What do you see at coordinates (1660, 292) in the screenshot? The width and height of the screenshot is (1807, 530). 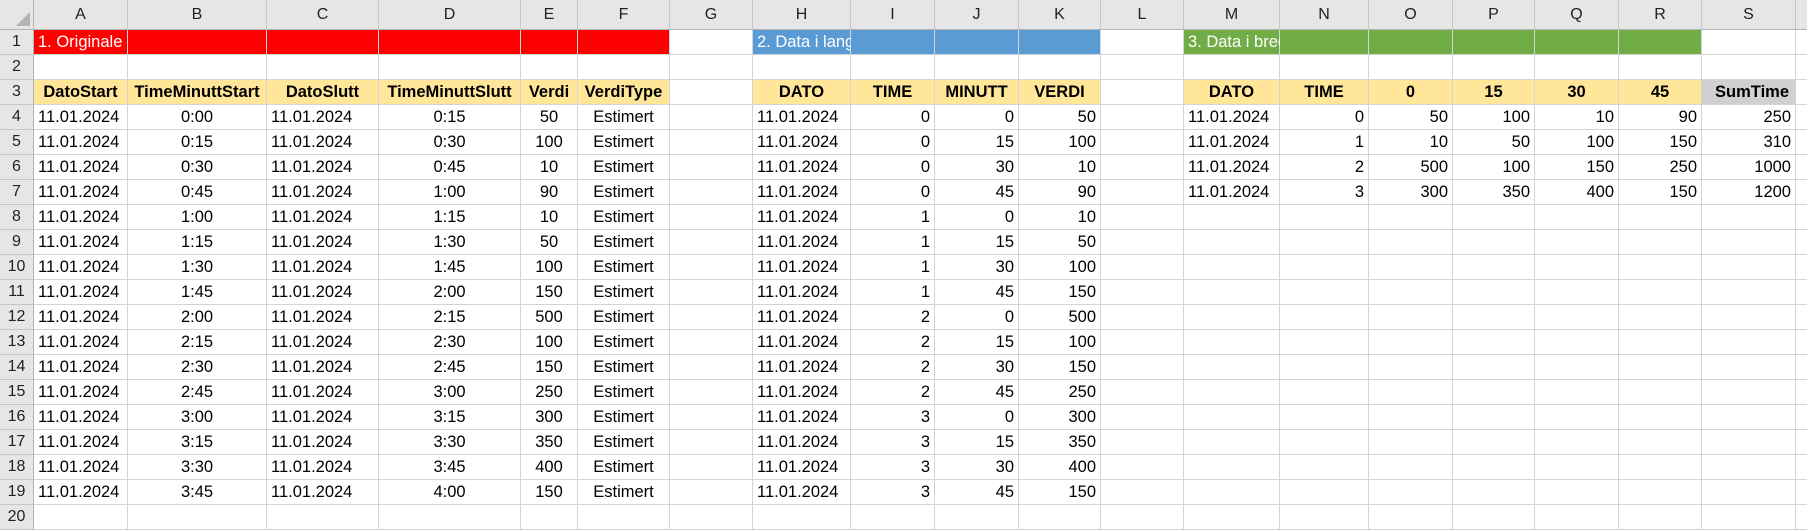 I see `cell-r11` at bounding box center [1660, 292].